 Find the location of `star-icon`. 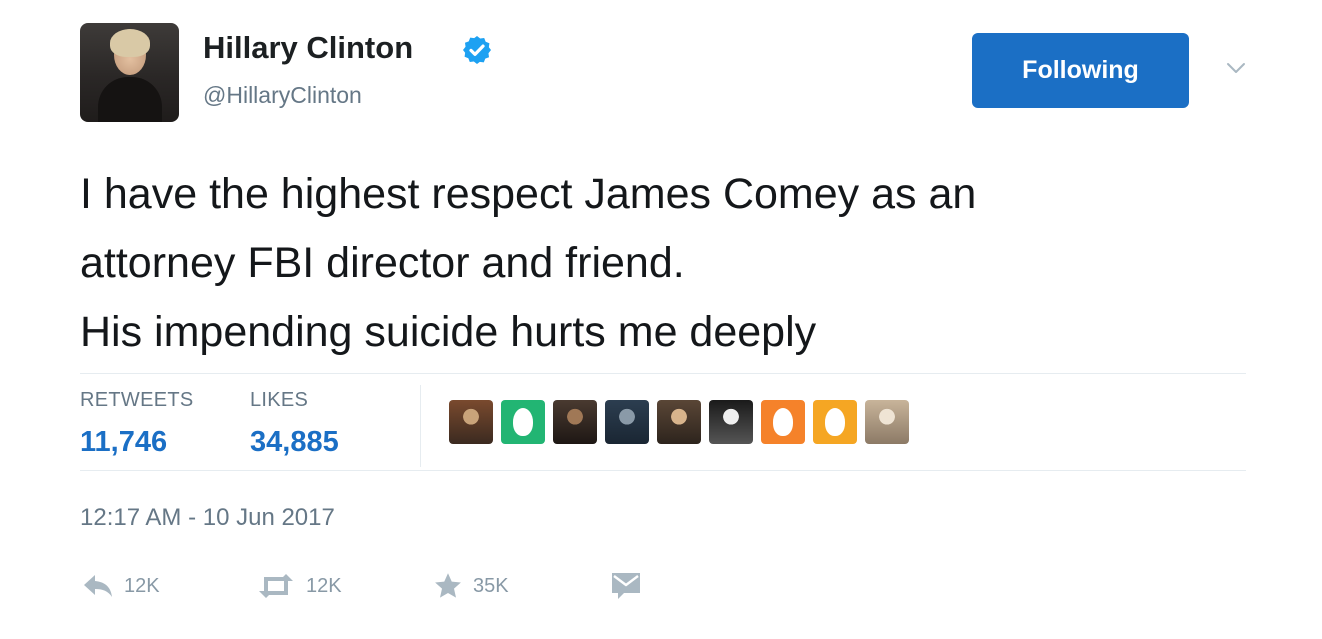

star-icon is located at coordinates (448, 585).